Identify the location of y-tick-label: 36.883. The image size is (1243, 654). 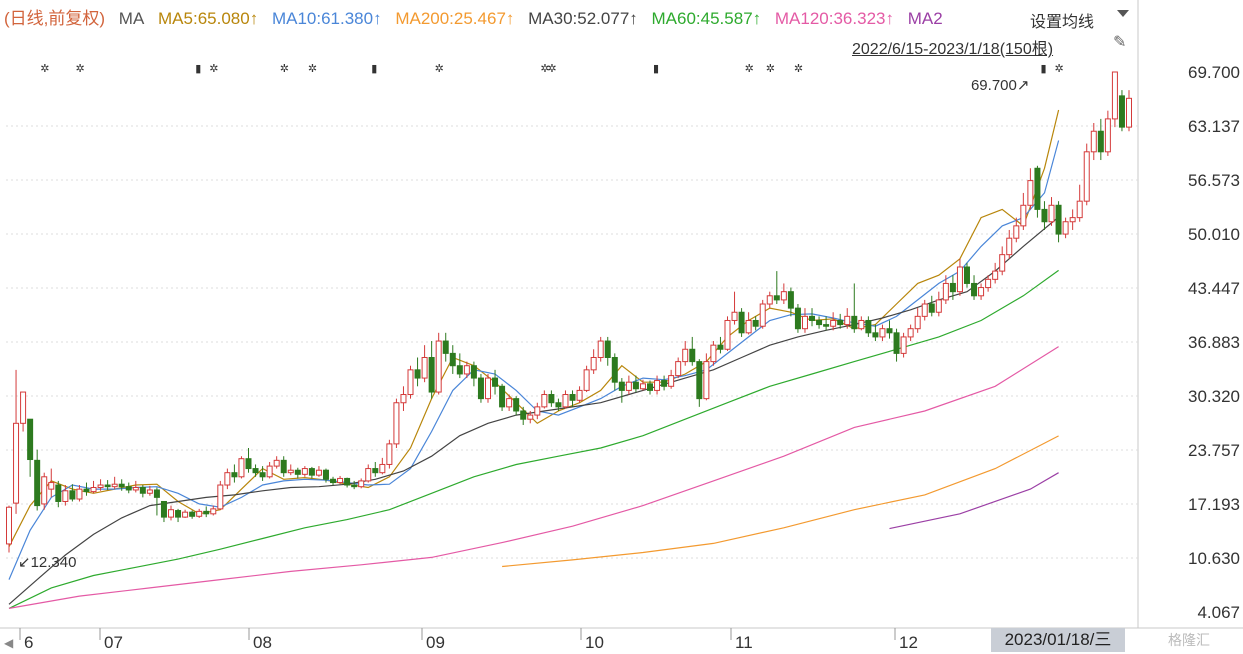
(1214, 342).